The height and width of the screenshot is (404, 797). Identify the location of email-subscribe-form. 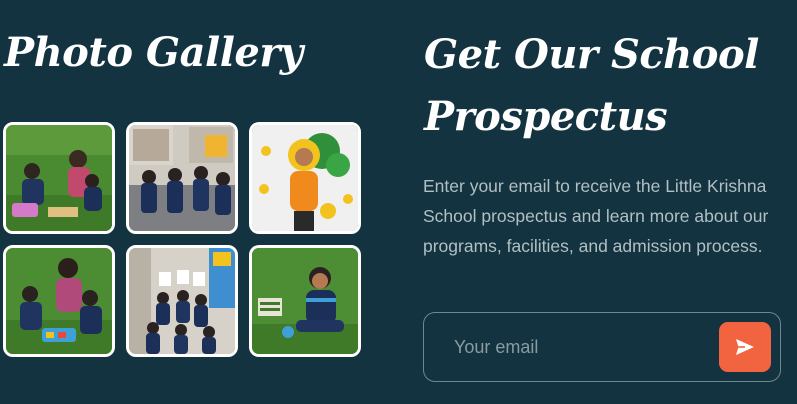
(602, 347).